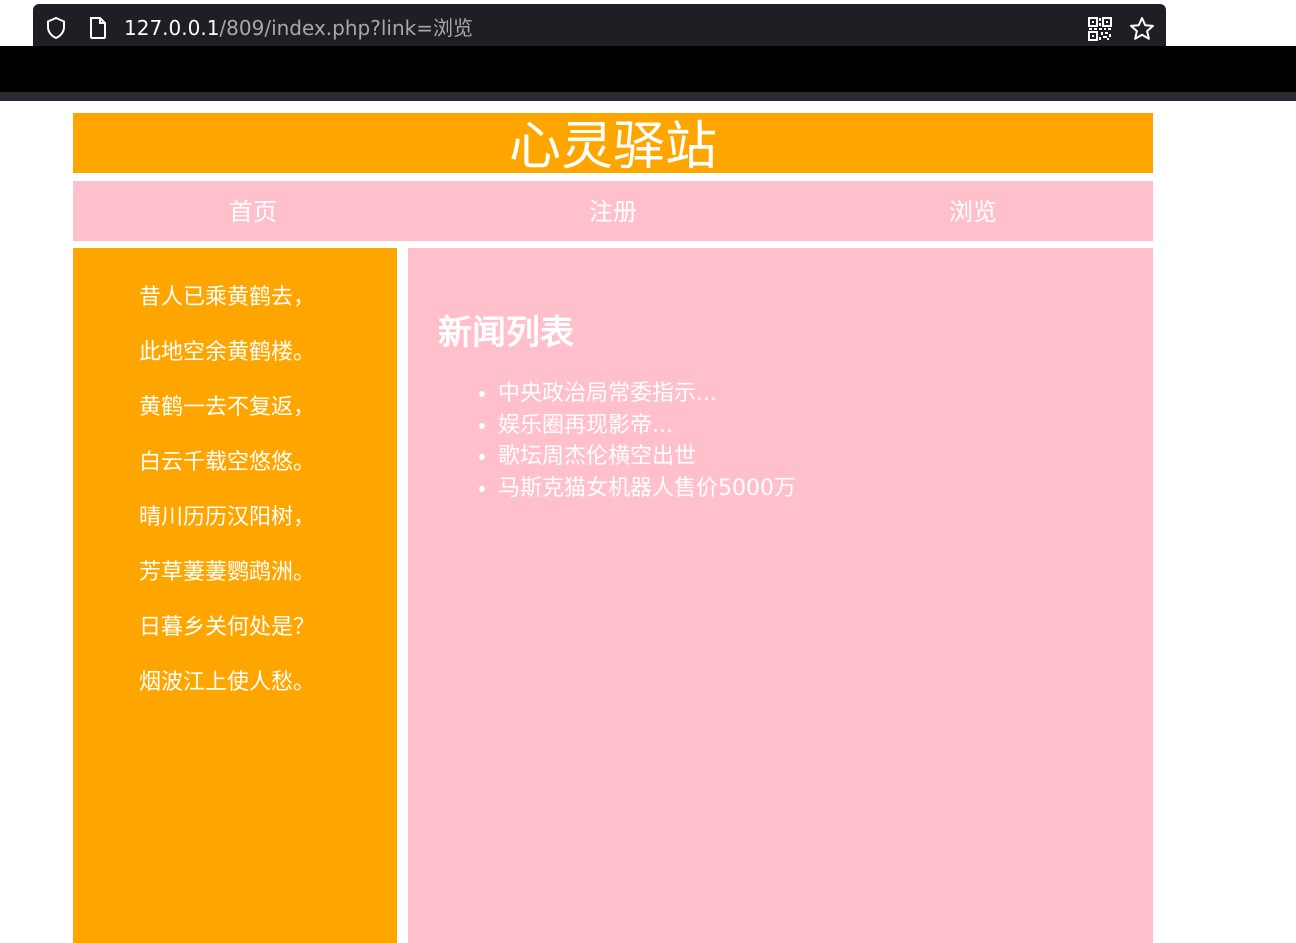 This screenshot has height=943, width=1296. What do you see at coordinates (346, 28) in the screenshot?
I see `url-path: /809/index.php?link=浏览` at bounding box center [346, 28].